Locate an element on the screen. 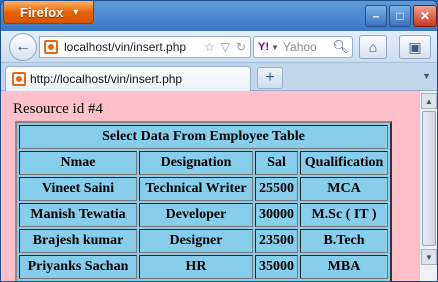 This screenshot has height=282, width=438. chevron-down-icon: ▼ is located at coordinates (76, 12).